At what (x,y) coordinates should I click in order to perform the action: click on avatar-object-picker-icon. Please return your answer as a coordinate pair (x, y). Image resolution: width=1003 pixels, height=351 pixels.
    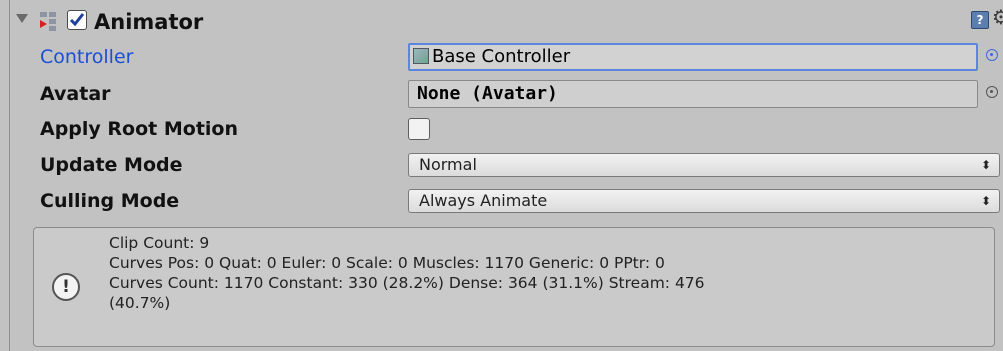
    Looking at the image, I should click on (992, 92).